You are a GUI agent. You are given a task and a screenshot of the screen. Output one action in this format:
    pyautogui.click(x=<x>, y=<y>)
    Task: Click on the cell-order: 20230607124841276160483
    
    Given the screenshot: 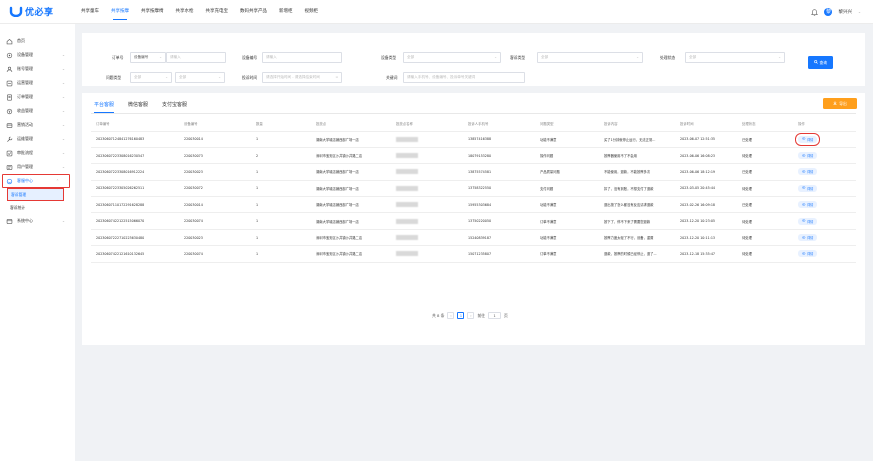 What is the action you would take?
    pyautogui.click(x=135, y=139)
    